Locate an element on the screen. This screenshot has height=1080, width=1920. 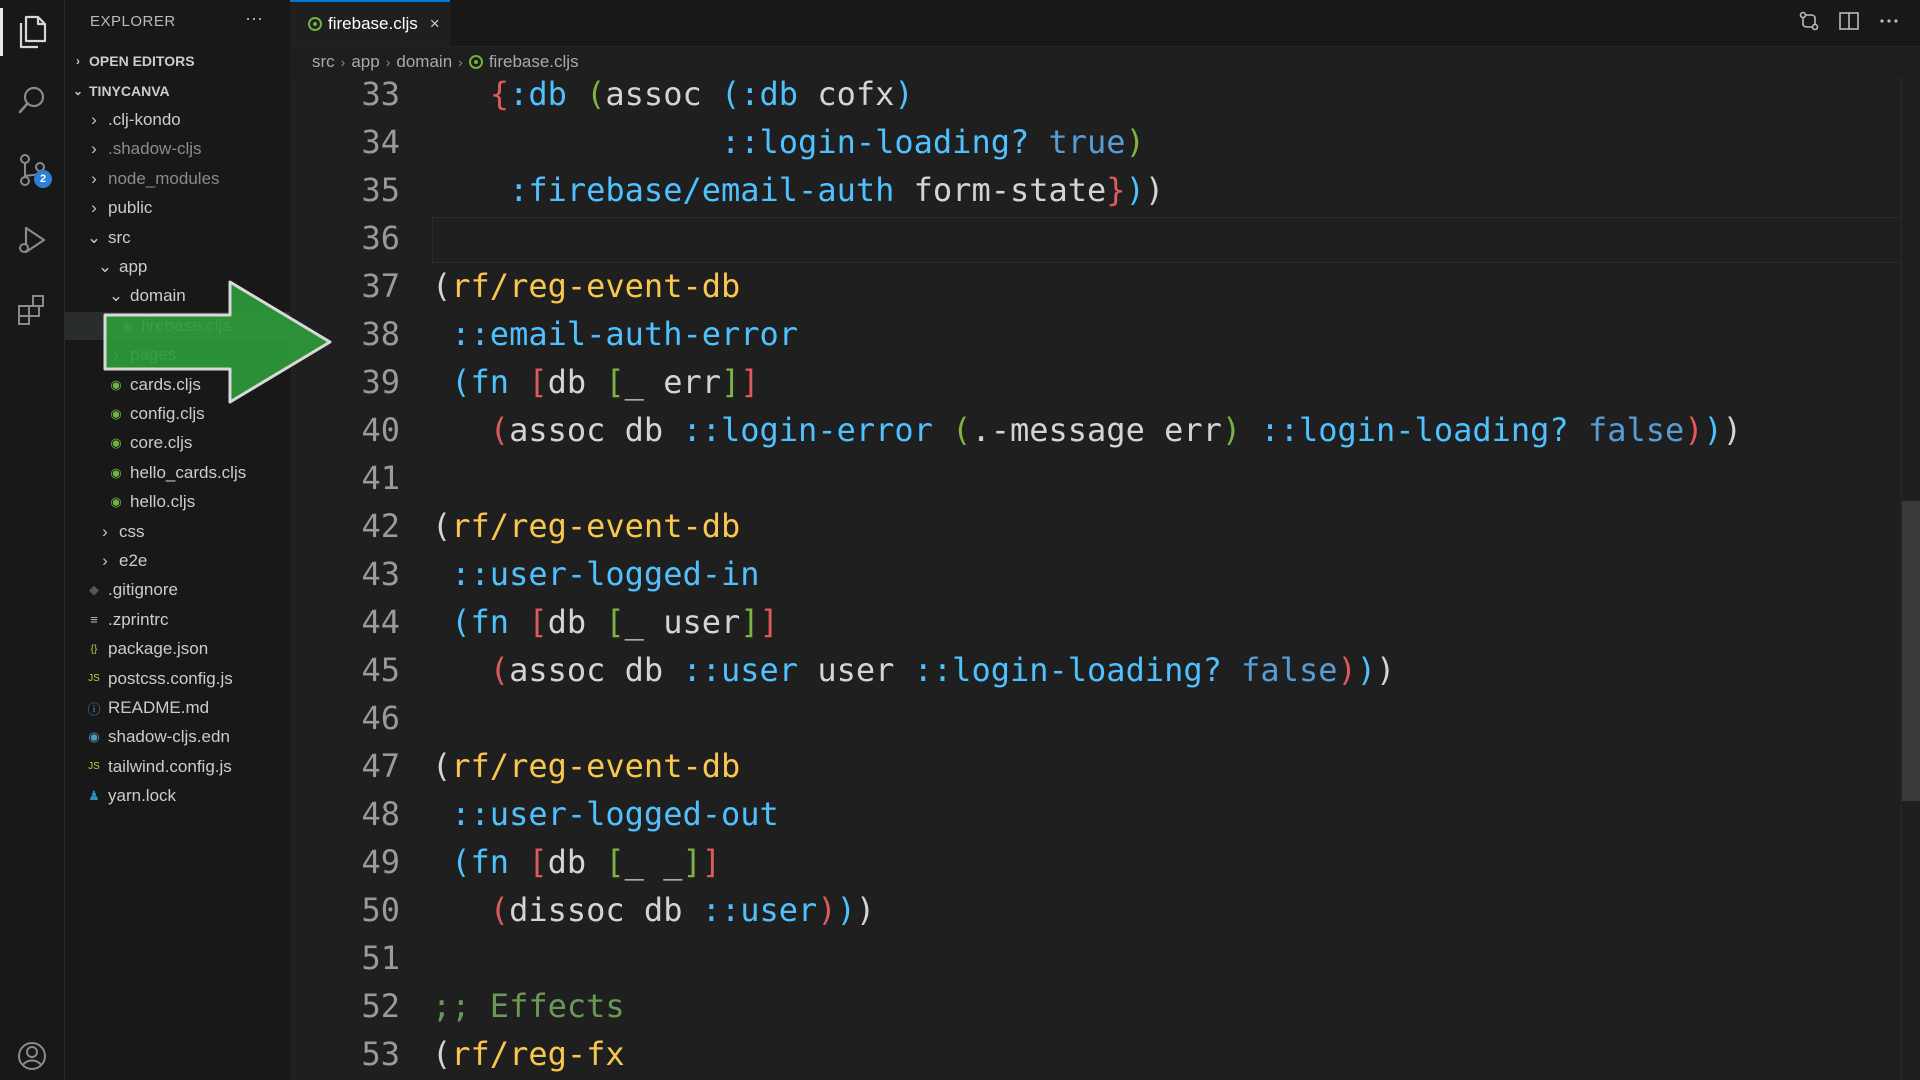
extensions-icon is located at coordinates (31, 310).